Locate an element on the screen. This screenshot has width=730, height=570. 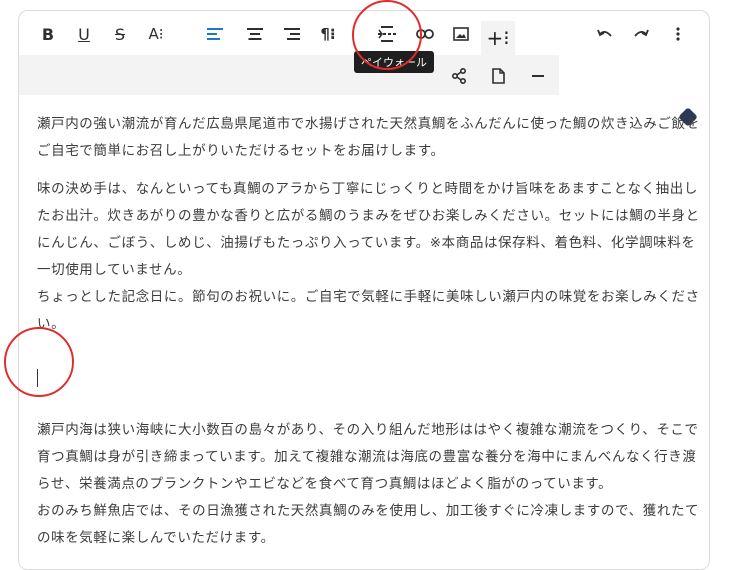
image-icon is located at coordinates (461, 34).